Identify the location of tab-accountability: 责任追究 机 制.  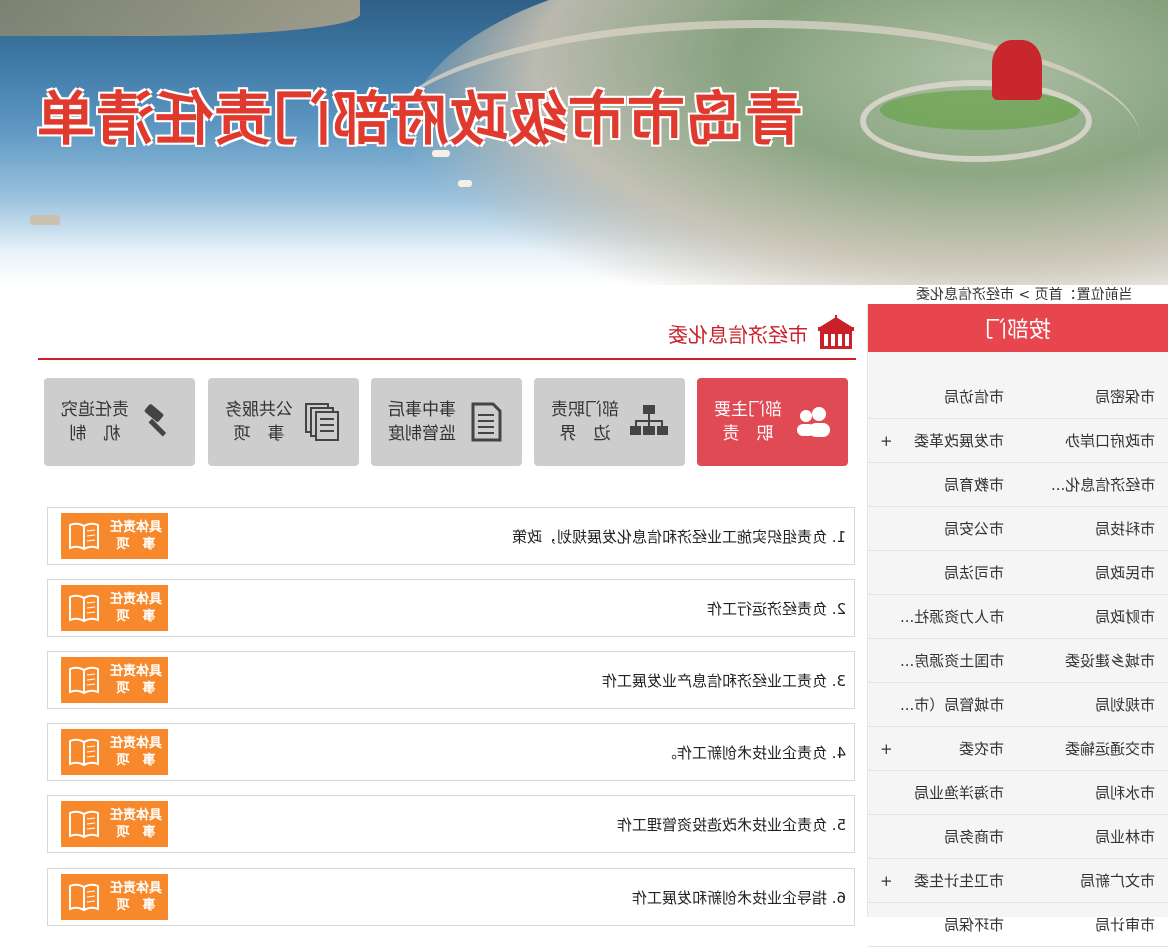
(119, 422).